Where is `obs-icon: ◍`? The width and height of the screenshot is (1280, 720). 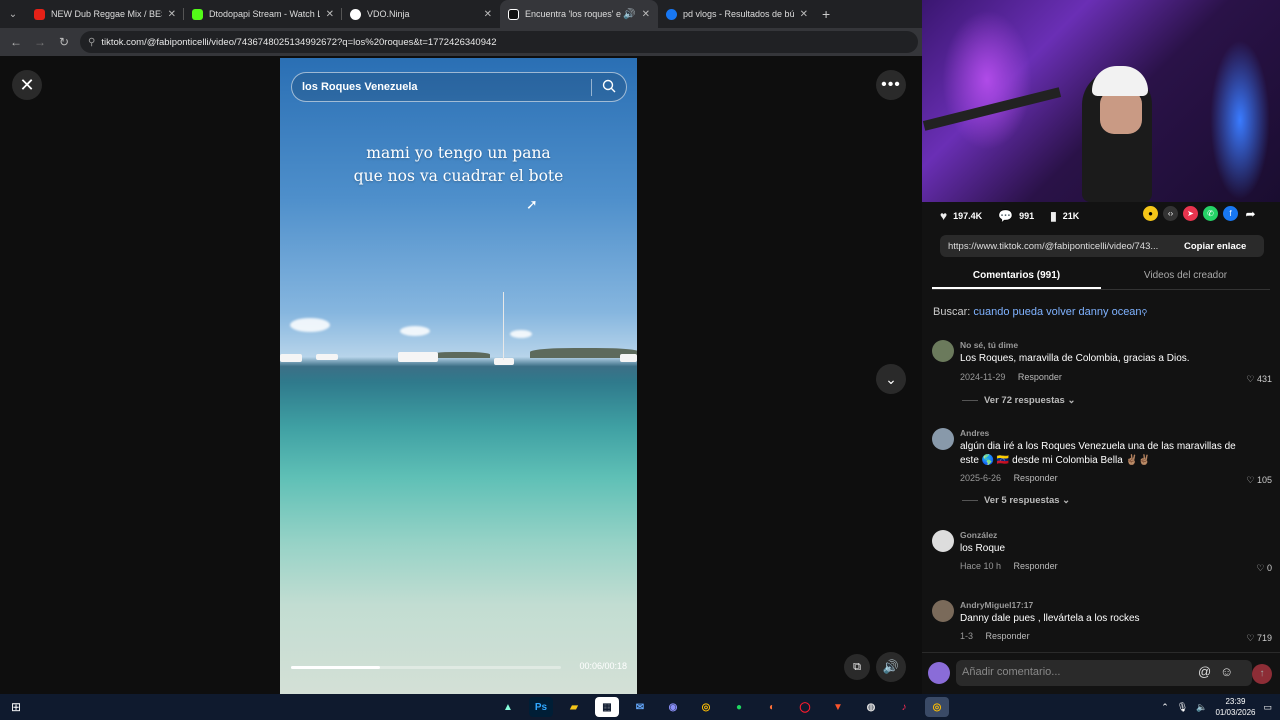
obs-icon: ◍ is located at coordinates (871, 707).